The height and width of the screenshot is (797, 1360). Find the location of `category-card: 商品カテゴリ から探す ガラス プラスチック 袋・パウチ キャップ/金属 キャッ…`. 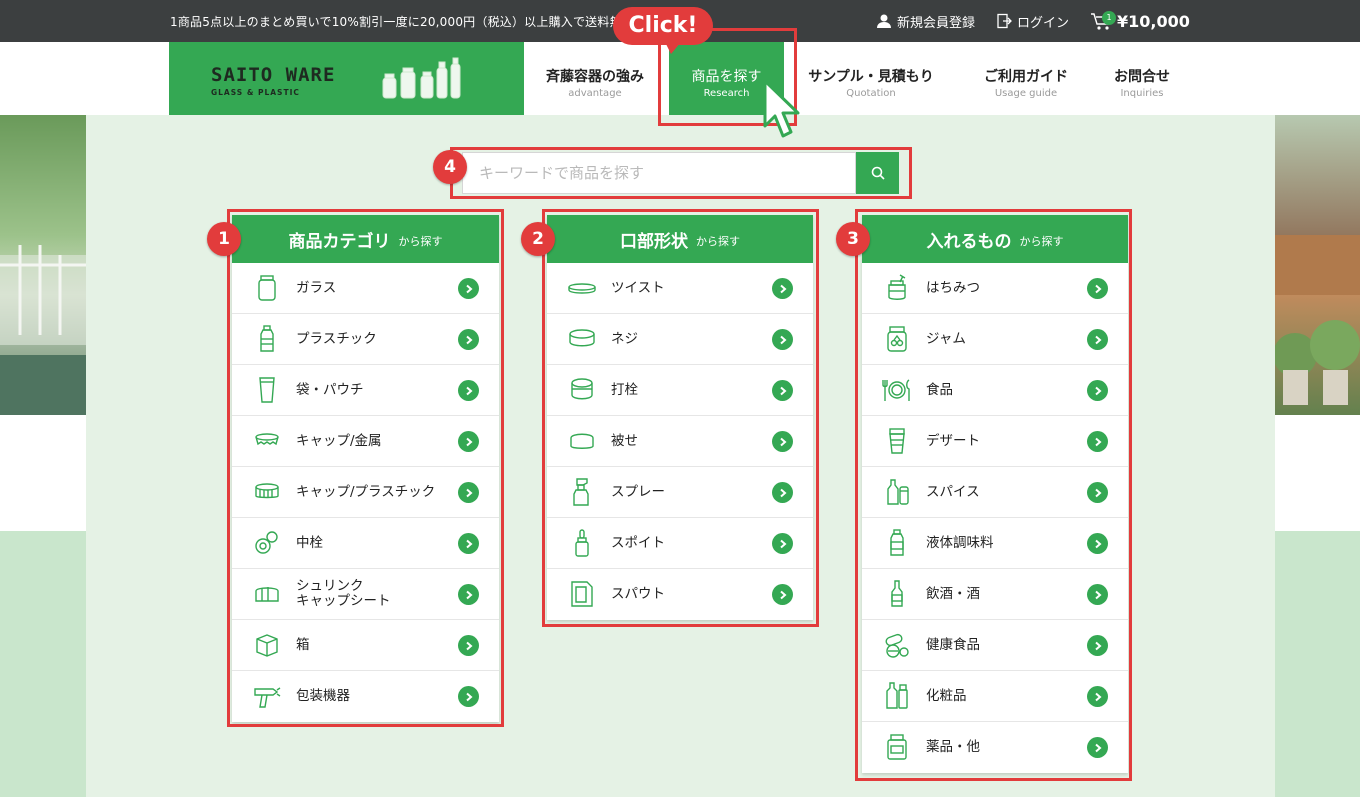

category-card: 商品カテゴリ から探す ガラス プラスチック 袋・パウチ キャップ/金属 キャッ… is located at coordinates (365, 468).